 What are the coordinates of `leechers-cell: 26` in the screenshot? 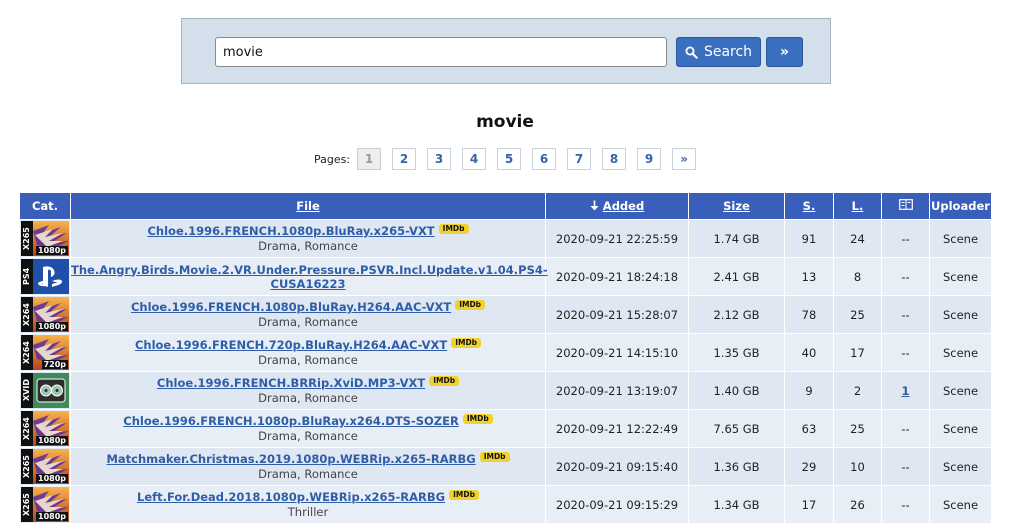 It's located at (857, 504).